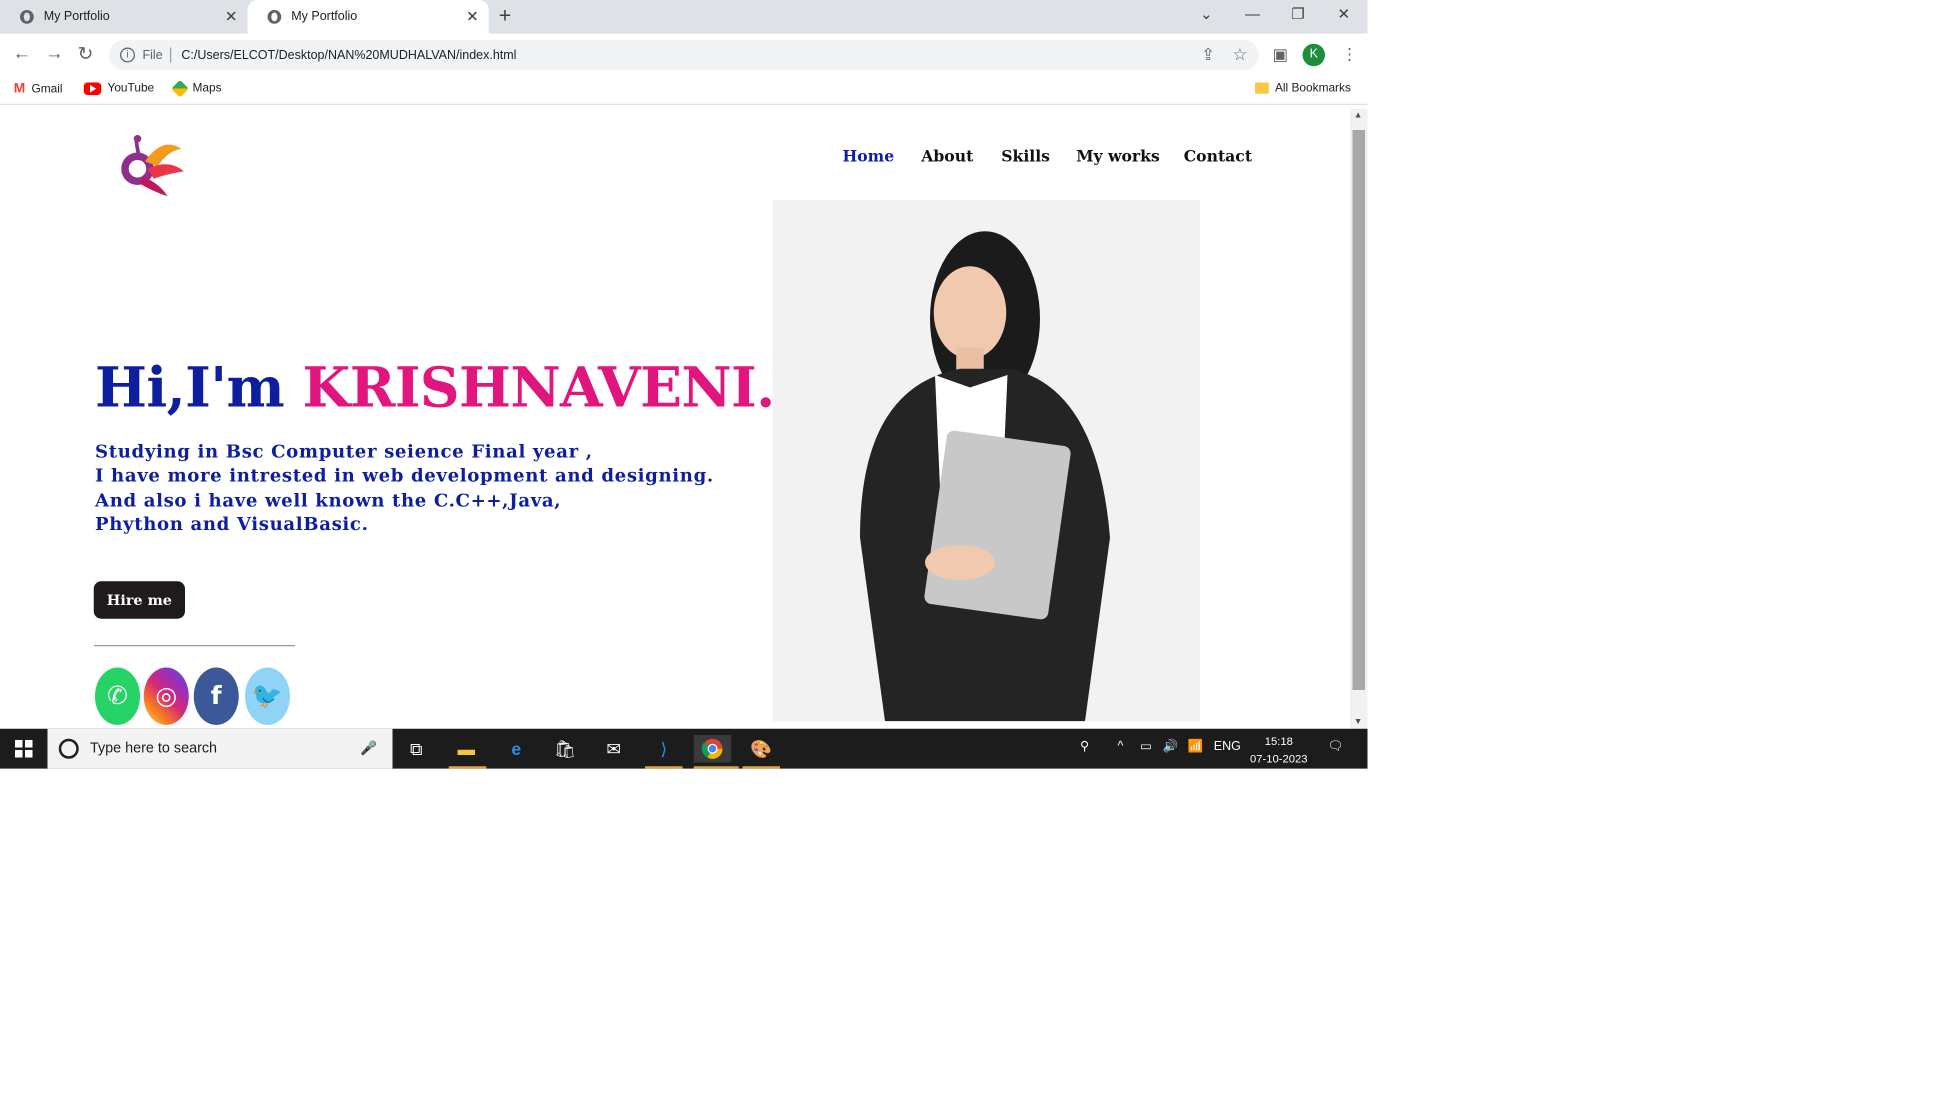 This screenshot has height=1106, width=1958. I want to click on reload-icon: ↻, so click(86, 54).